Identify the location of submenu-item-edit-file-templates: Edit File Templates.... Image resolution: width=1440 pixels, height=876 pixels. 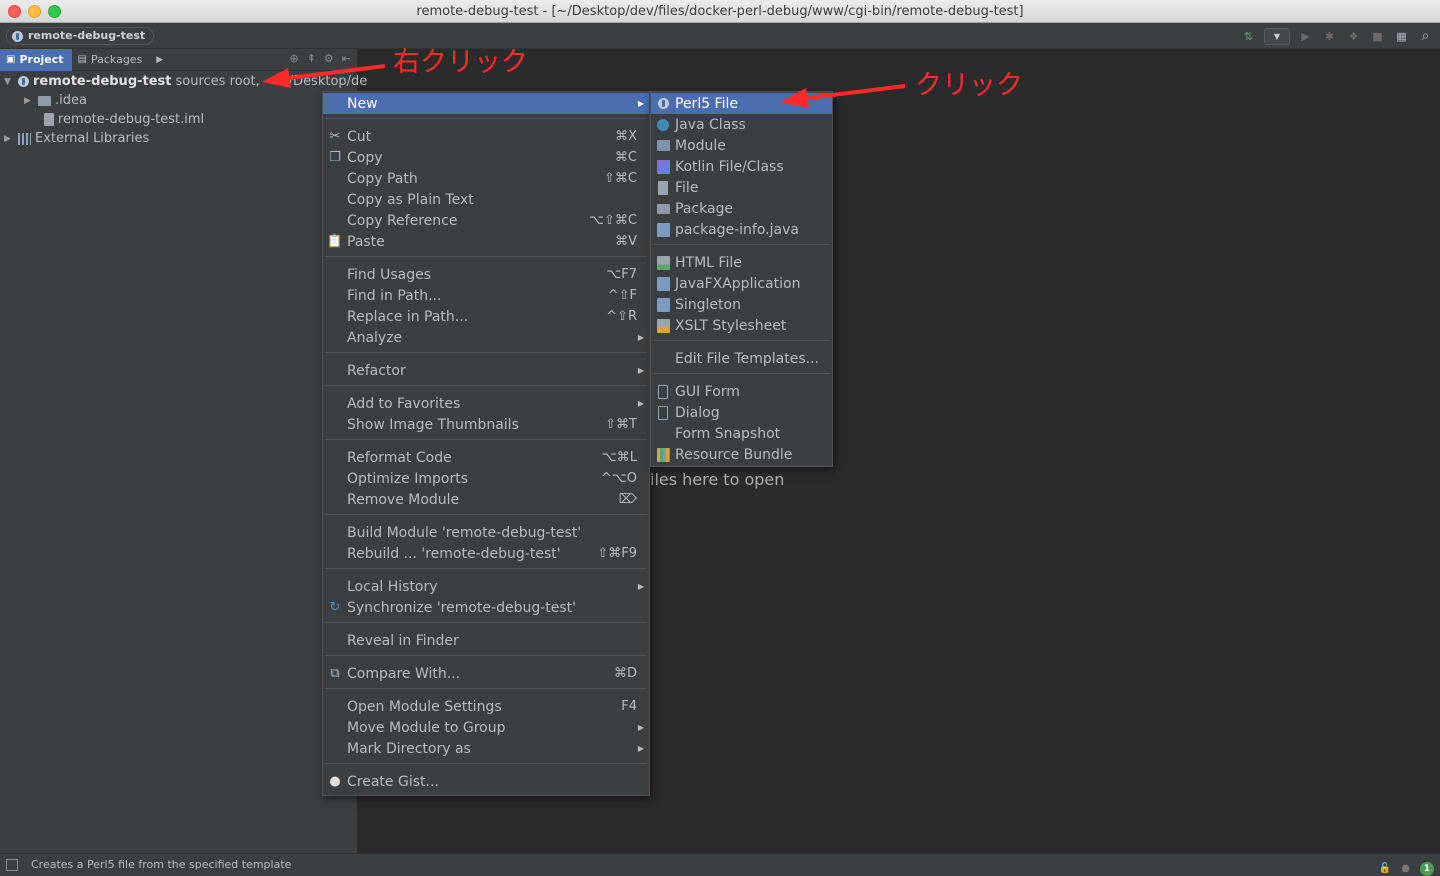
(741, 358).